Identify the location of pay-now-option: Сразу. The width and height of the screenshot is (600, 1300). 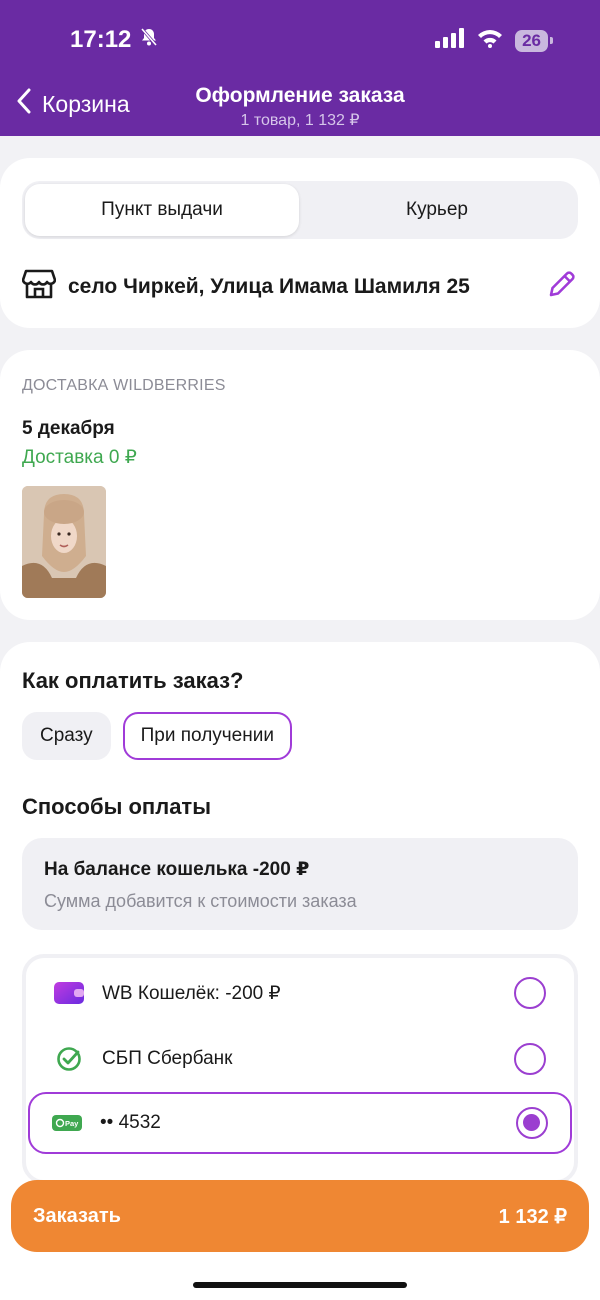
(66, 736).